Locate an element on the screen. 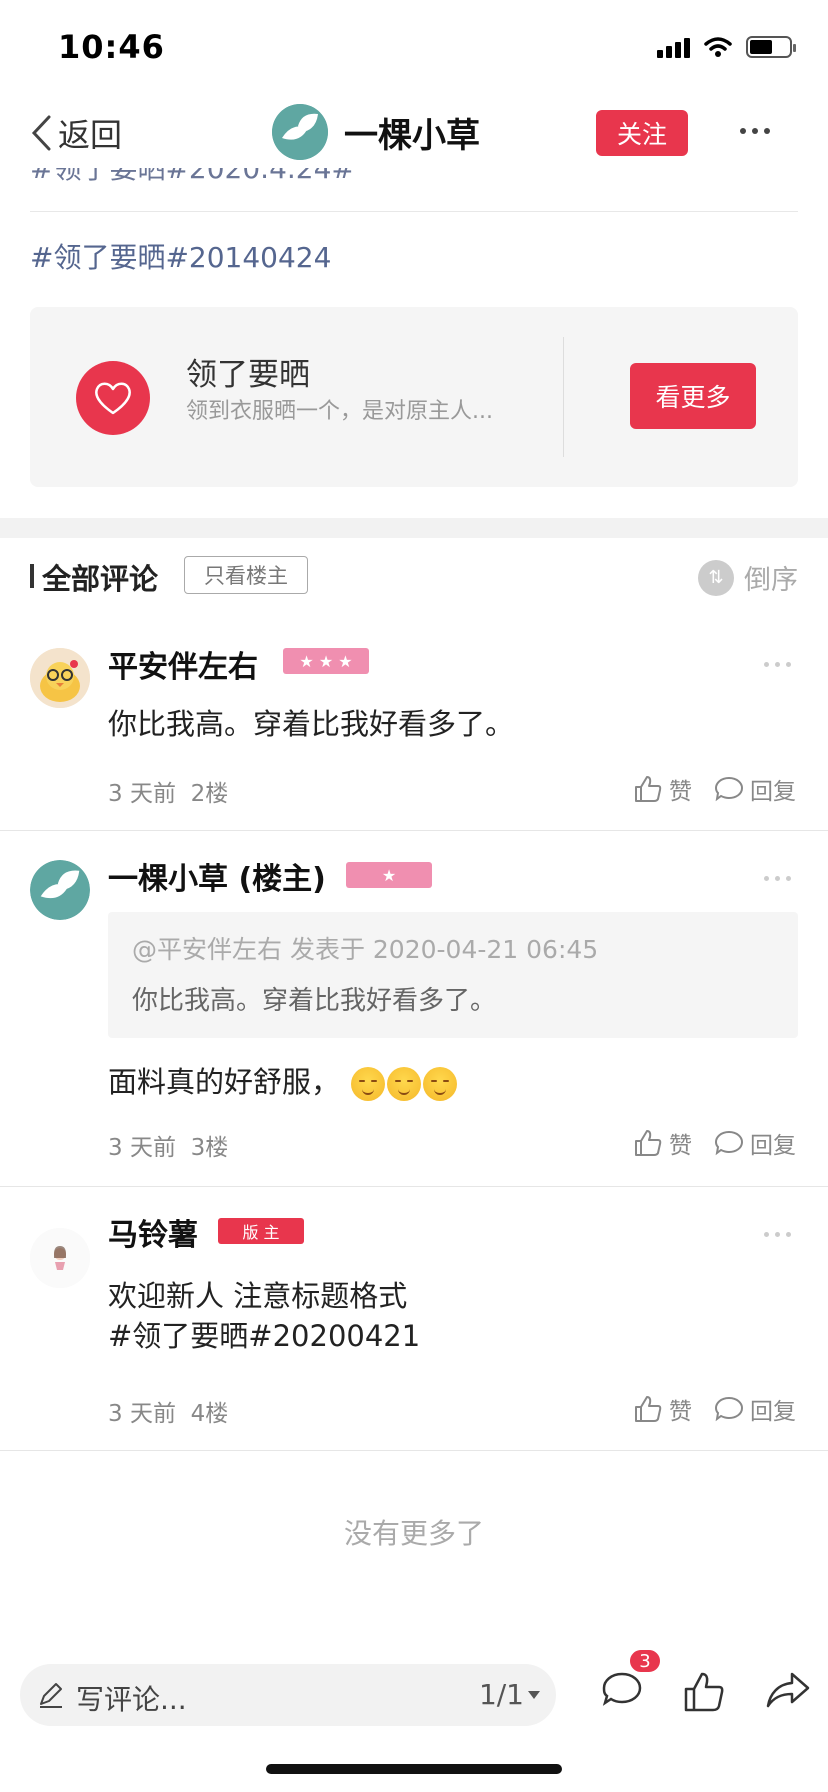  comment-author: 平安伴左右 is located at coordinates (183, 664).